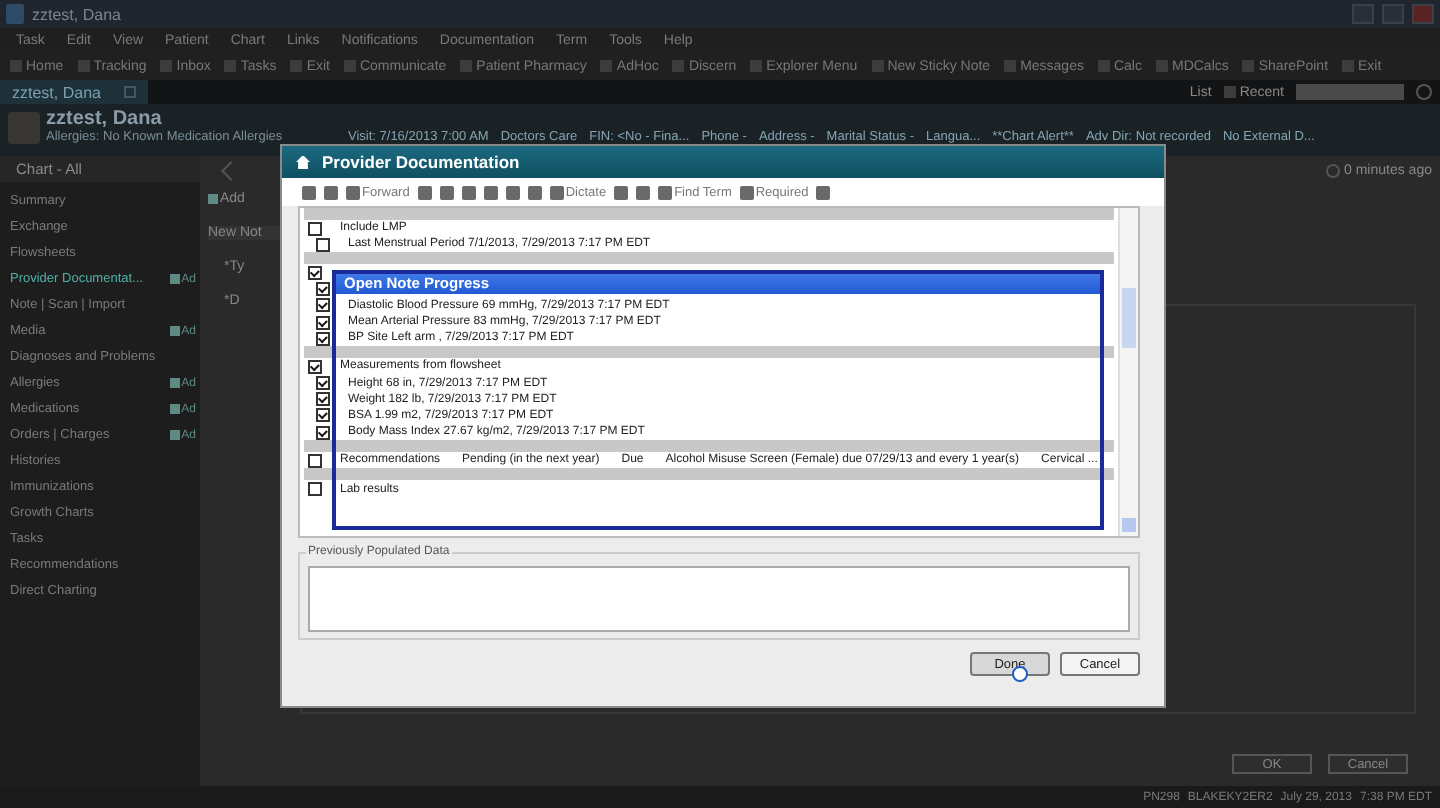  I want to click on scrollbar, so click(1128, 372).